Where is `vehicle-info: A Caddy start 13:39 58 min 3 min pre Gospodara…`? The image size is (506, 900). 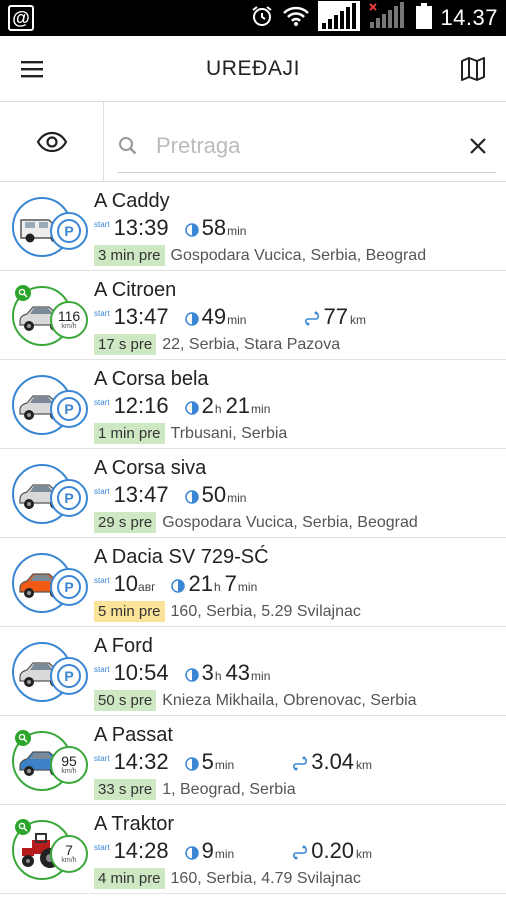 vehicle-info: A Caddy start 13:39 58 min 3 min pre Gospodara… is located at coordinates (300, 226).